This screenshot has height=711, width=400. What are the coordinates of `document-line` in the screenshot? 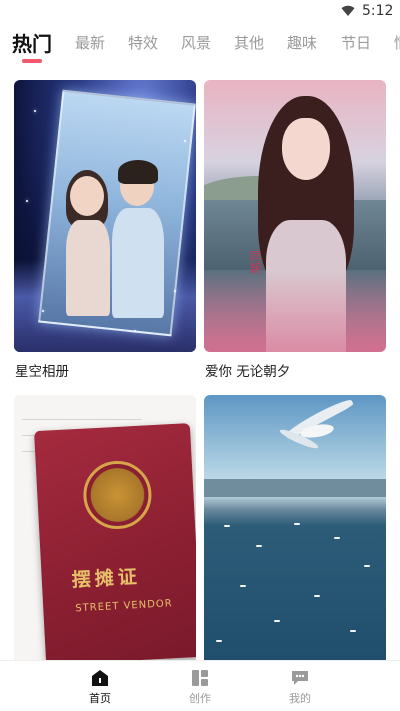 It's located at (82, 419).